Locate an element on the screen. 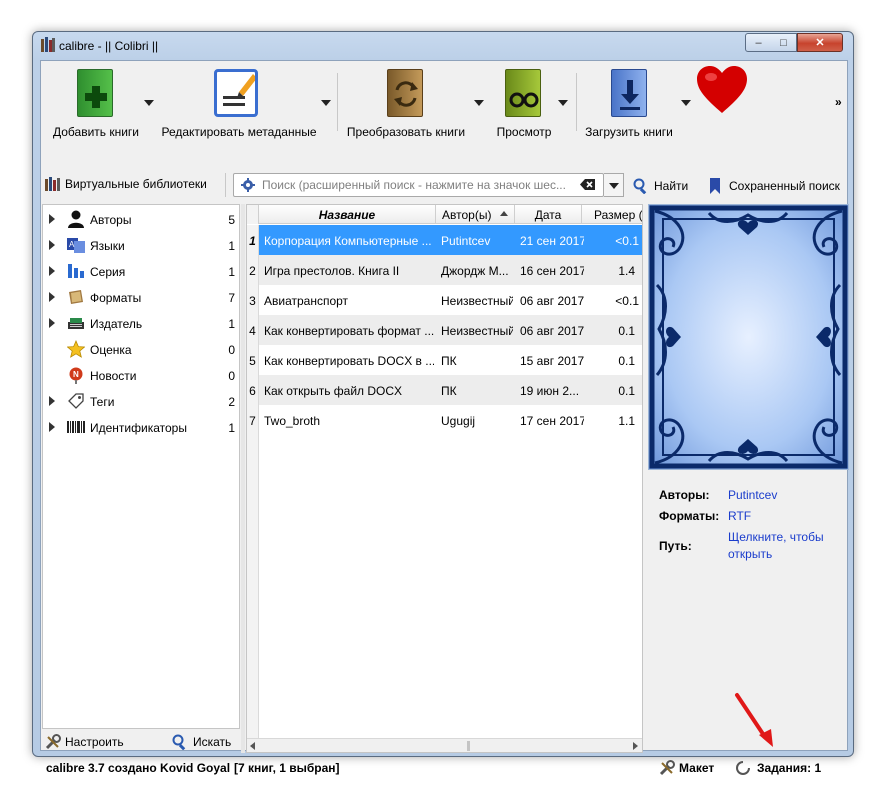  view-dropdown-arrow is located at coordinates (563, 103).